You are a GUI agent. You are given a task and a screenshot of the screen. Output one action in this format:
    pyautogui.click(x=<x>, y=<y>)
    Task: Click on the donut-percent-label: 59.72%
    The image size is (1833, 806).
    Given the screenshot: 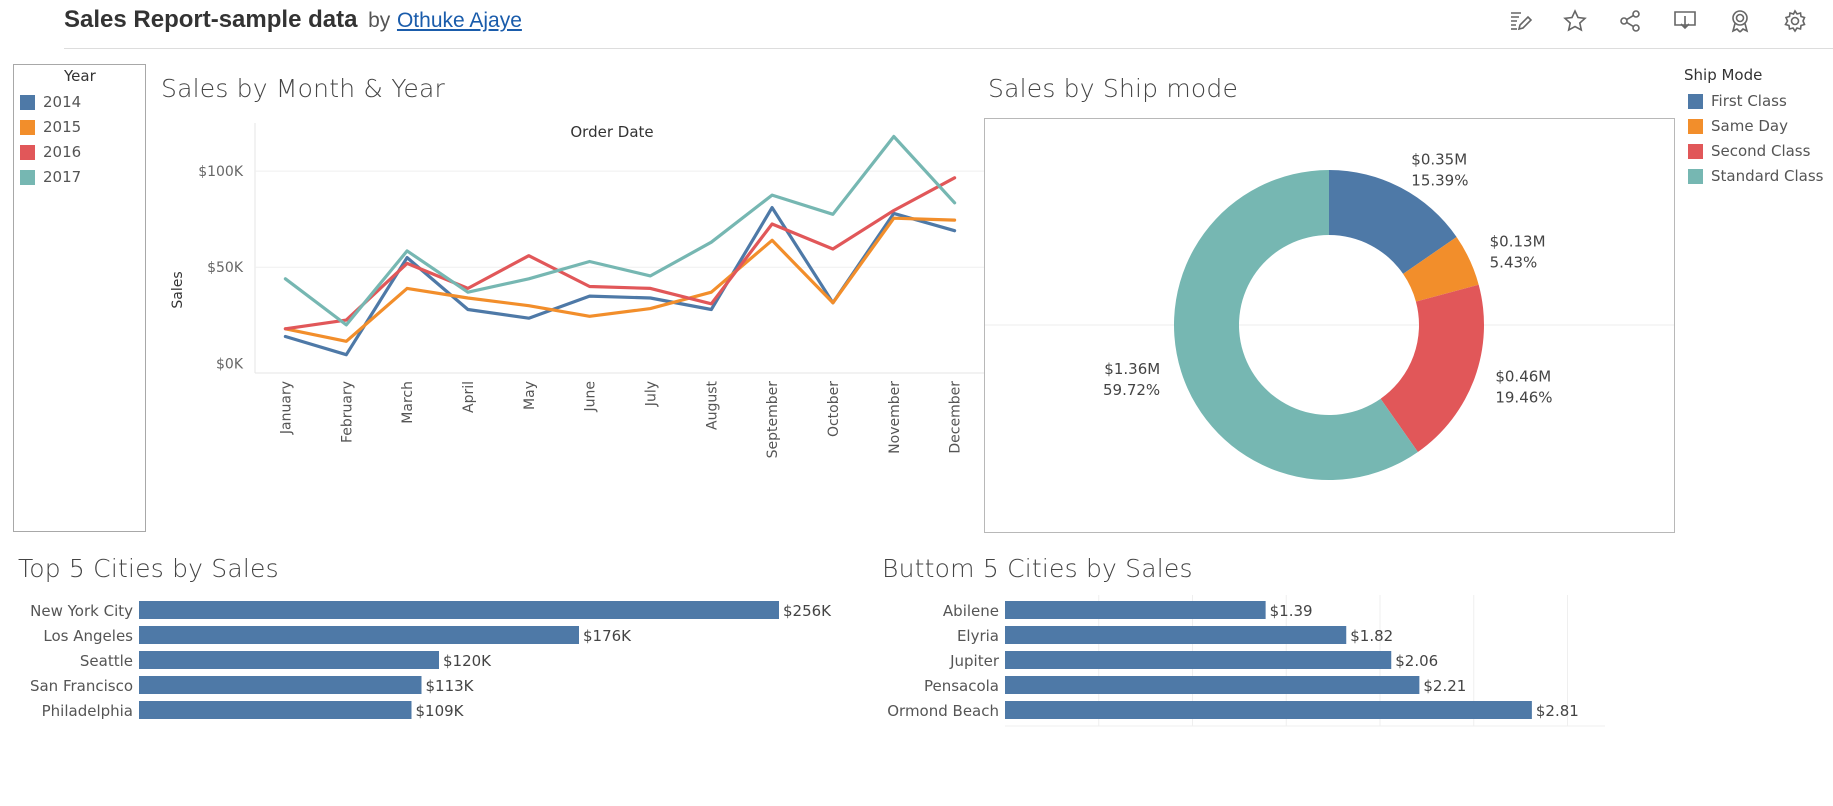 What is the action you would take?
    pyautogui.click(x=1131, y=390)
    